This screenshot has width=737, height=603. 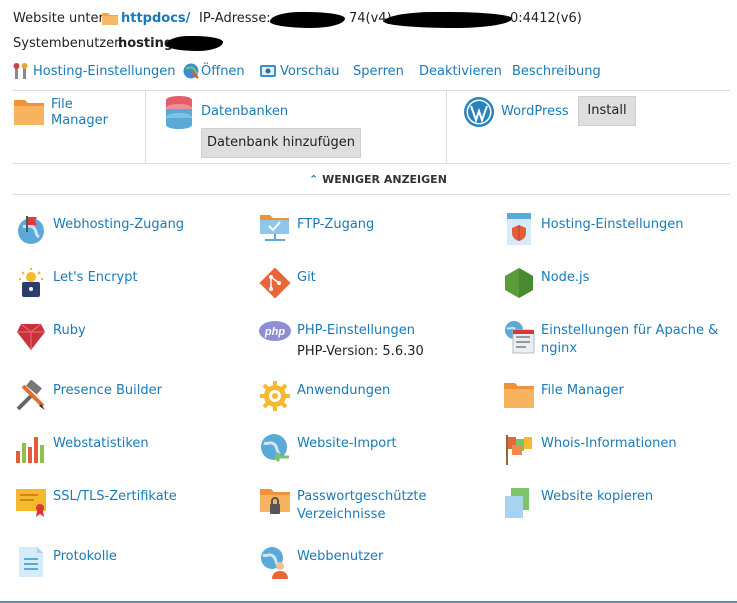 What do you see at coordinates (335, 225) in the screenshot?
I see `feature-ftp-access: FTP-Zugang` at bounding box center [335, 225].